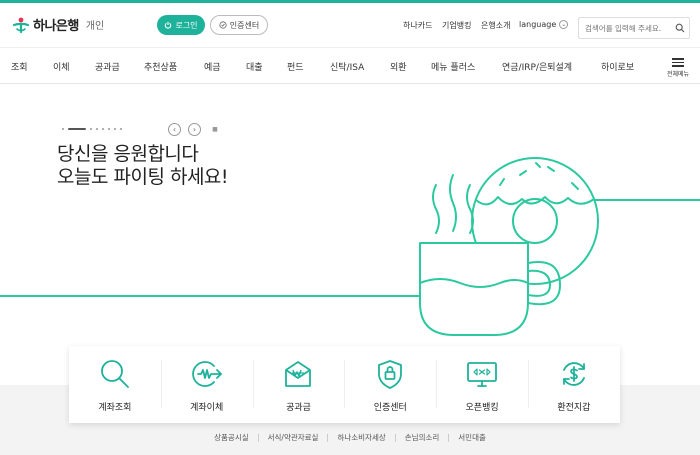 This screenshot has height=455, width=700. Describe the element at coordinates (417, 25) in the screenshot. I see `util-link-hanacard: 하나카드` at that location.